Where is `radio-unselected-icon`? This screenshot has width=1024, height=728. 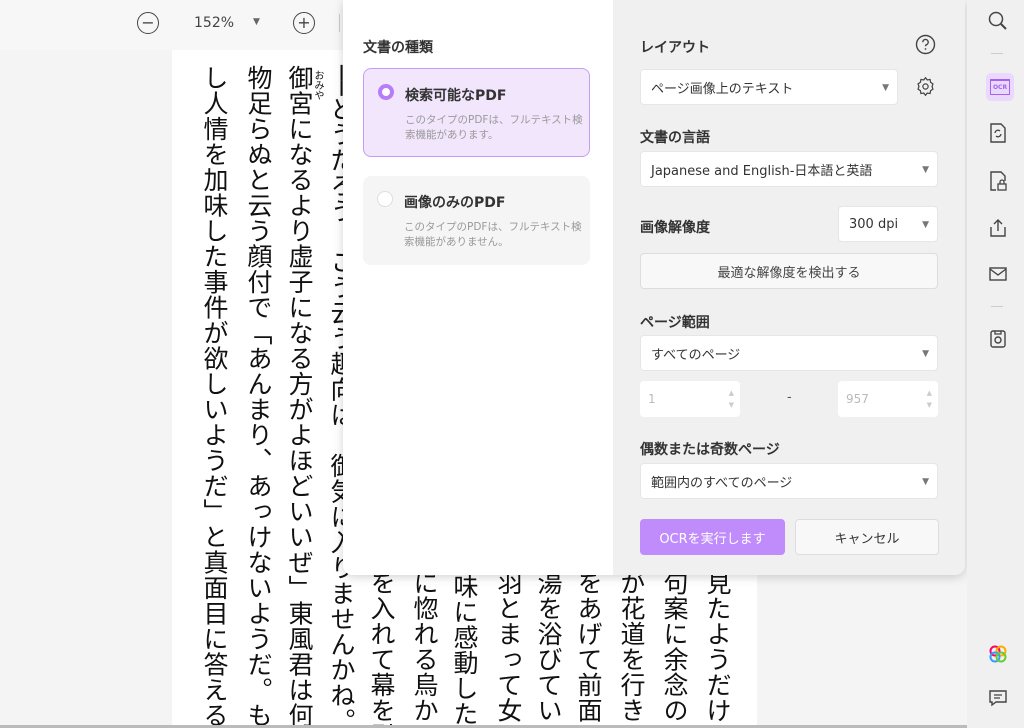 radio-unselected-icon is located at coordinates (385, 199).